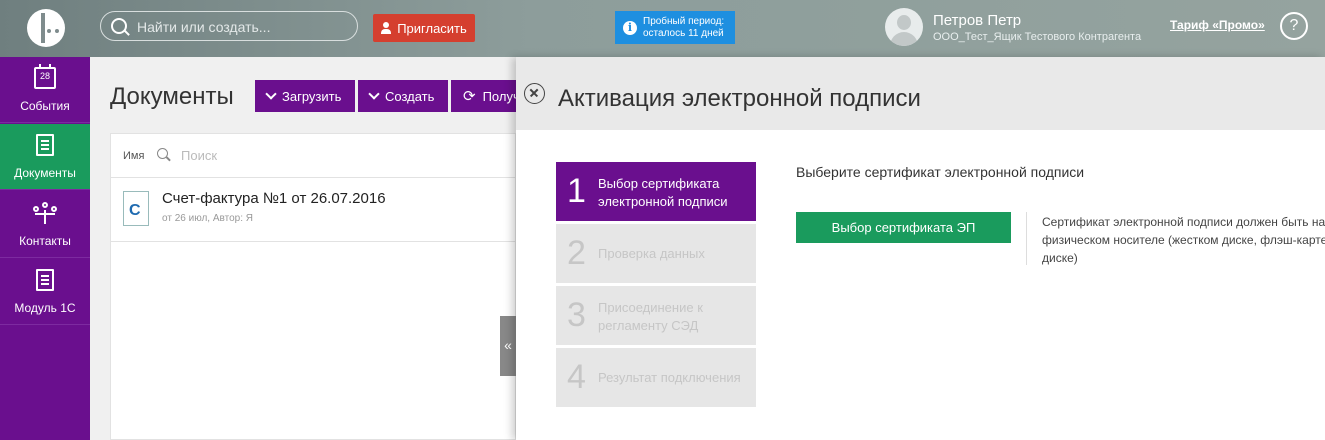 Image resolution: width=1325 pixels, height=440 pixels. I want to click on module-icon, so click(45, 280).